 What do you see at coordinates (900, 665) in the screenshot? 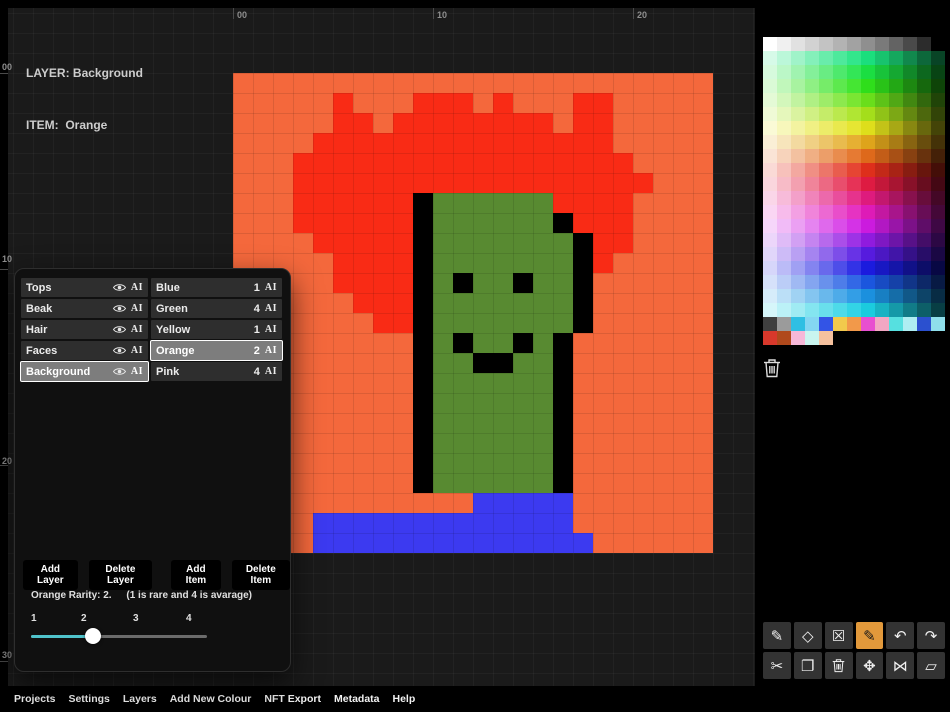
I see `flip-horizontal-tool: ⋈` at bounding box center [900, 665].